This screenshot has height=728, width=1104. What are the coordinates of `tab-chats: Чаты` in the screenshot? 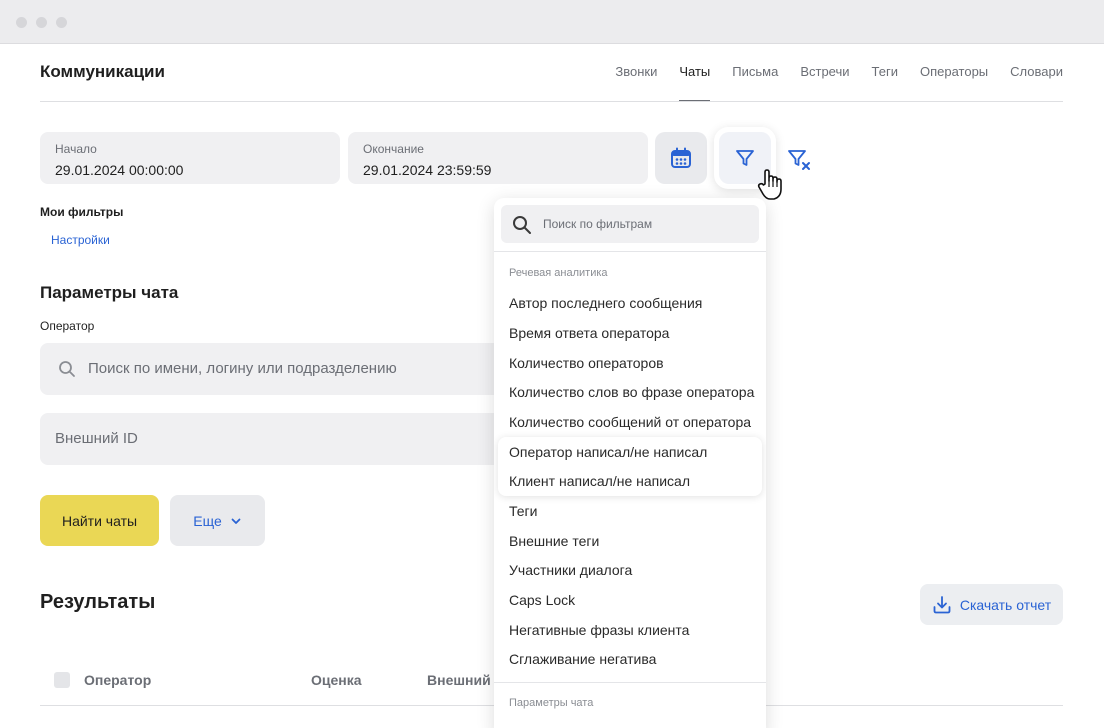 It's located at (694, 83).